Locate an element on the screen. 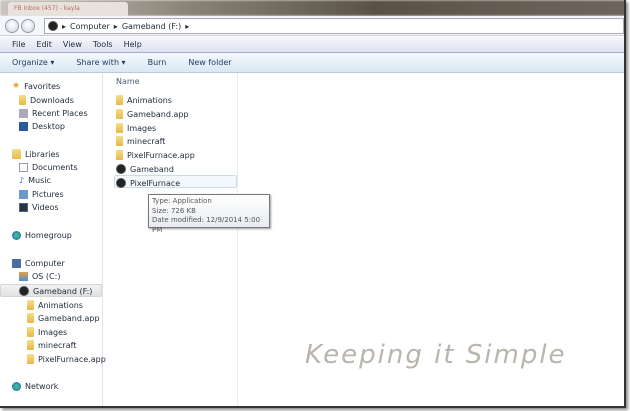  downloads-icon is located at coordinates (22, 100).